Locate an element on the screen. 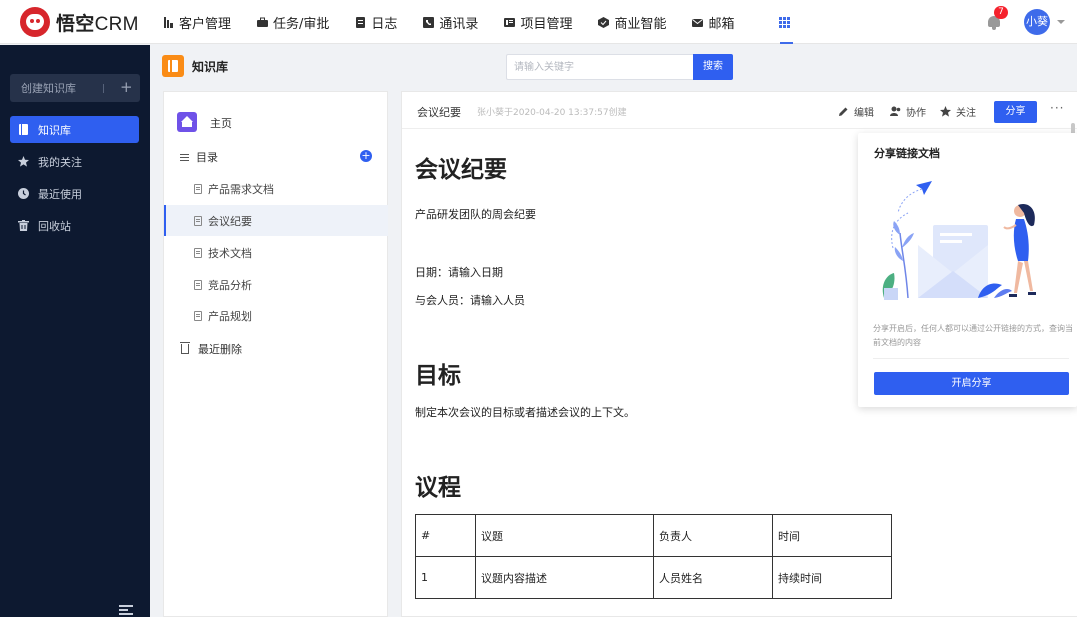  nav-contacts-label: 通讯录 is located at coordinates (459, 24).